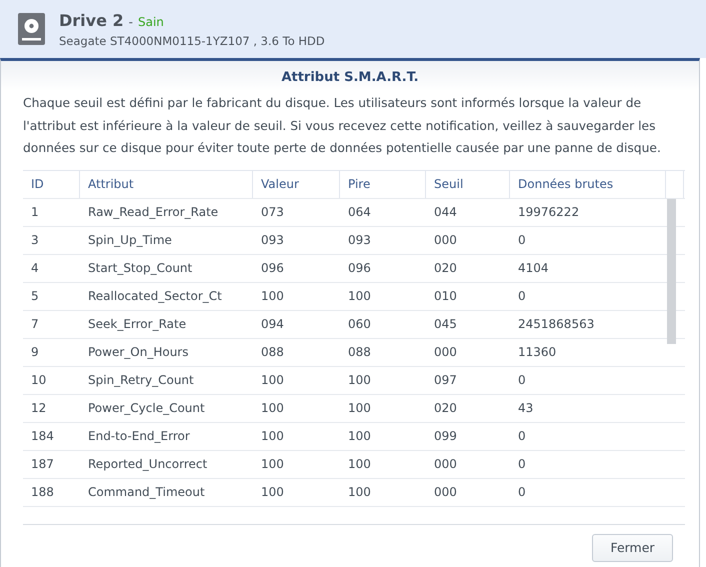 The width and height of the screenshot is (706, 567). I want to click on table-cell-text: 4, so click(35, 268).